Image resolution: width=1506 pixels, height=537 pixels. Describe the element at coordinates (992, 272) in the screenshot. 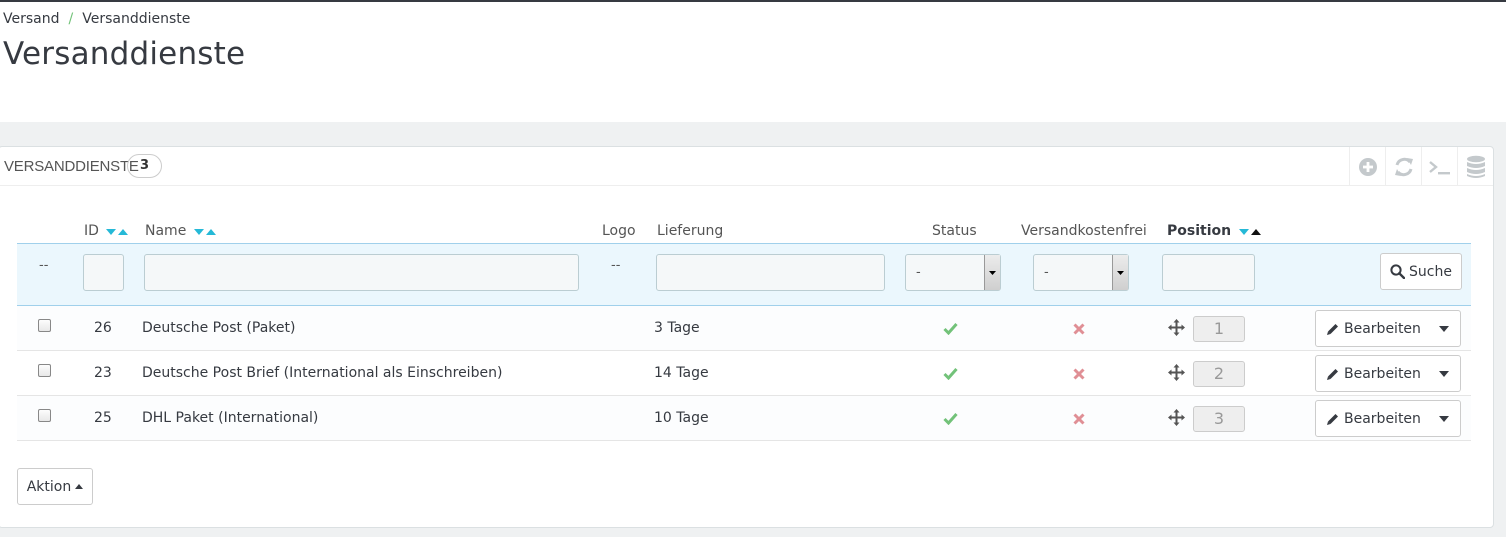

I see `select-arrow-icon` at that location.